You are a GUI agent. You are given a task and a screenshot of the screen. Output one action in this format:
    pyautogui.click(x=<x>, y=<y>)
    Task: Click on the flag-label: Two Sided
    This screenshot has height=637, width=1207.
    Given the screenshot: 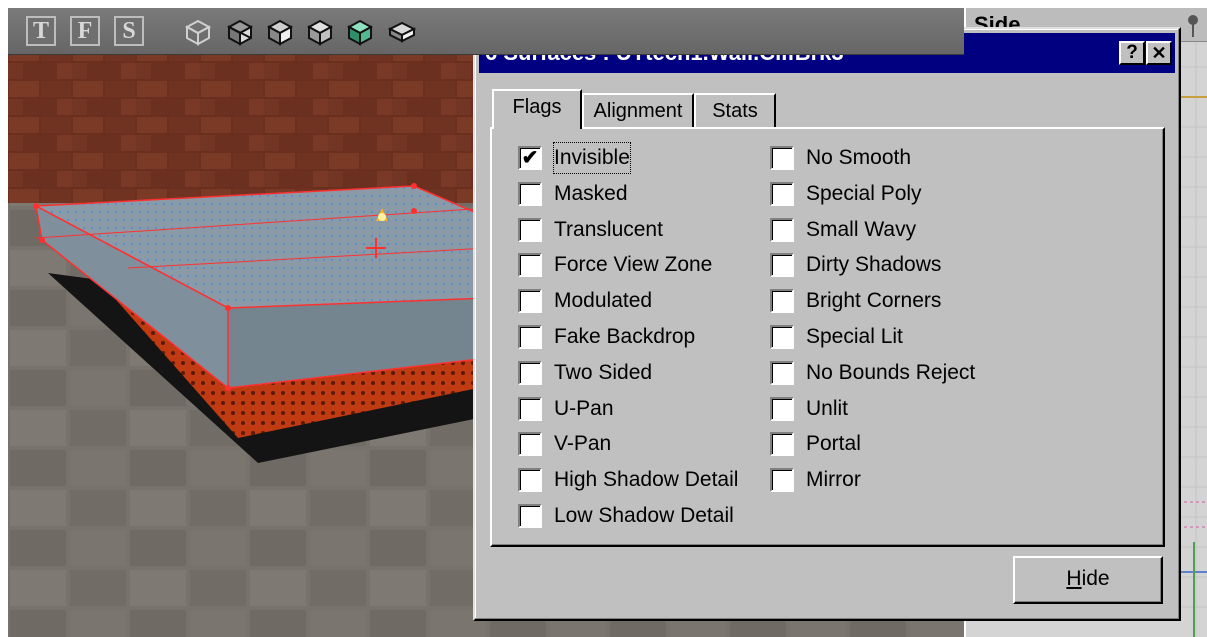 What is the action you would take?
    pyautogui.click(x=603, y=372)
    